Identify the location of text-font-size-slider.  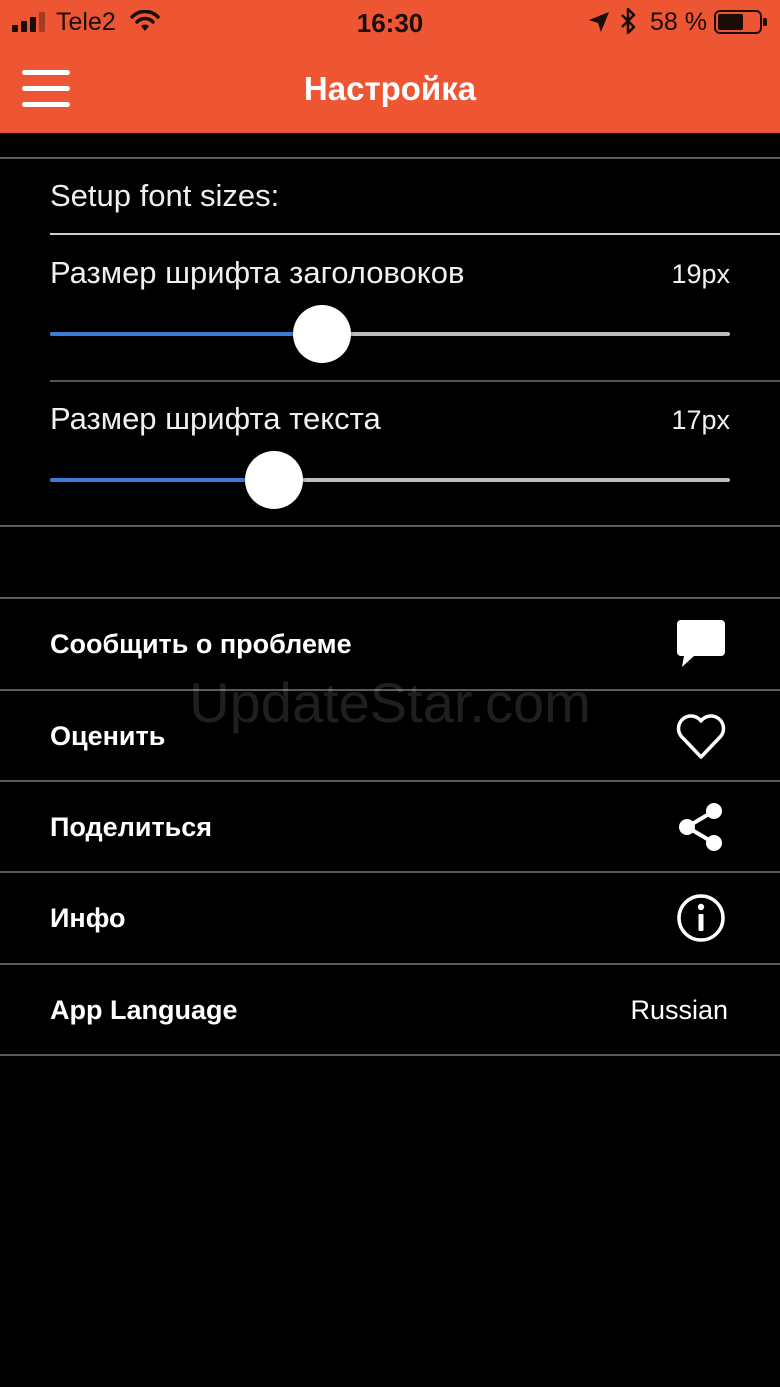
(390, 480).